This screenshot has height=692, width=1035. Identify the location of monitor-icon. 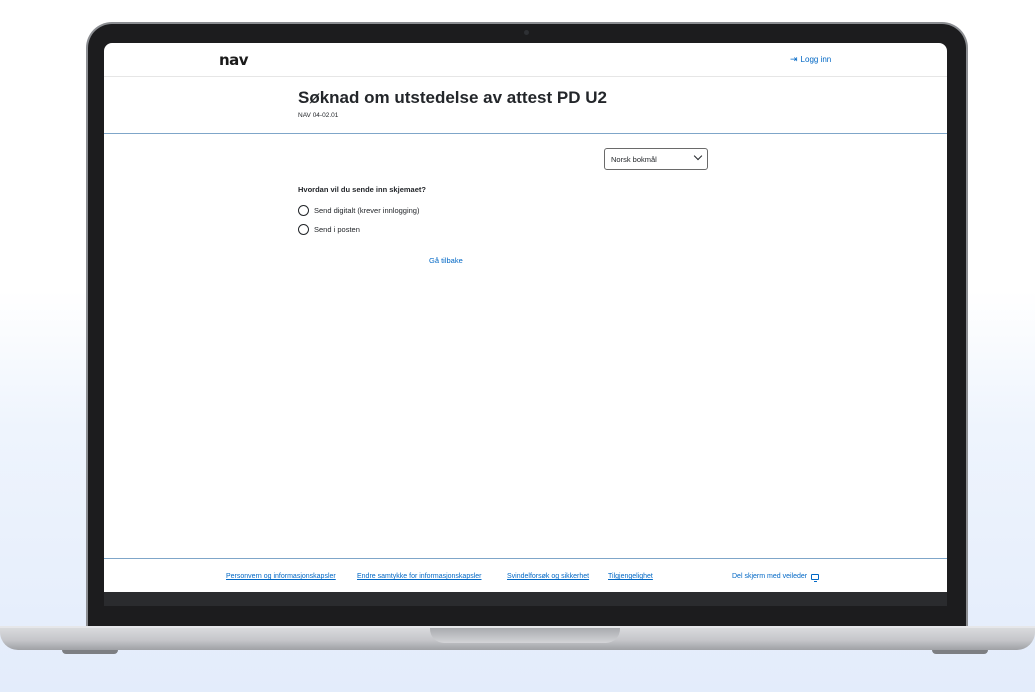
(815, 577).